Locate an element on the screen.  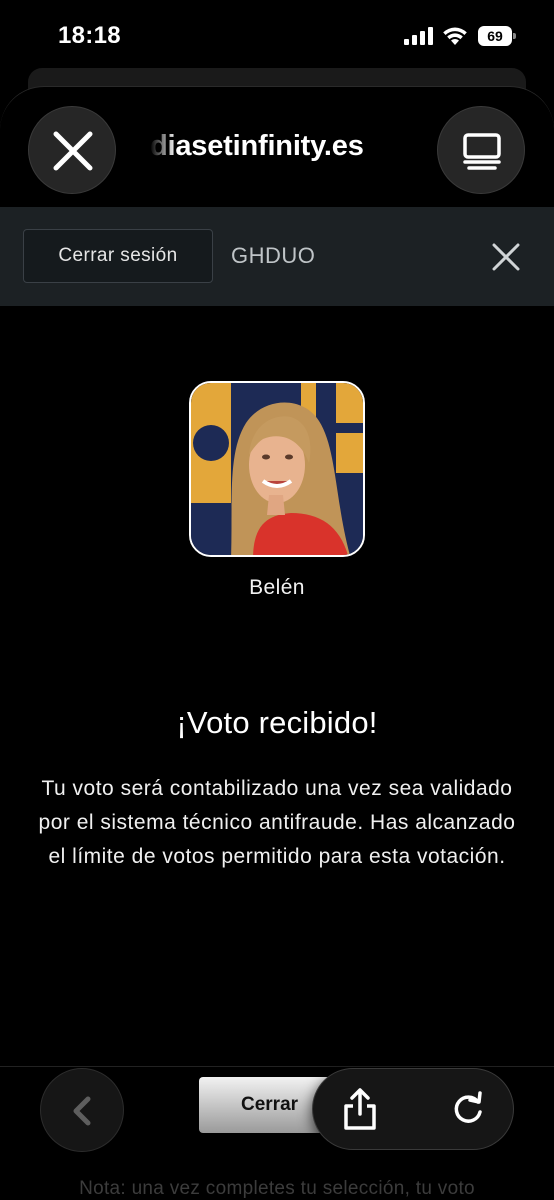
battery-indicator: 69 is located at coordinates (497, 36).